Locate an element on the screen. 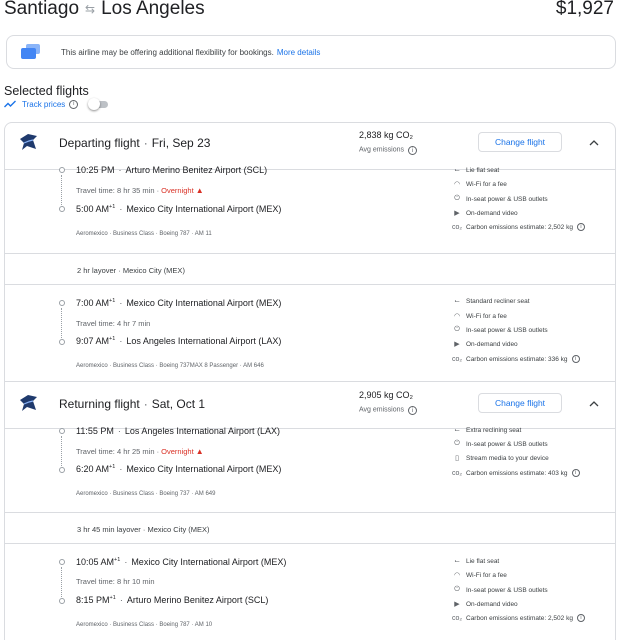 This screenshot has width=622, height=640. layover-text: 2 hr layover · Mexico City (MEX) is located at coordinates (131, 270).